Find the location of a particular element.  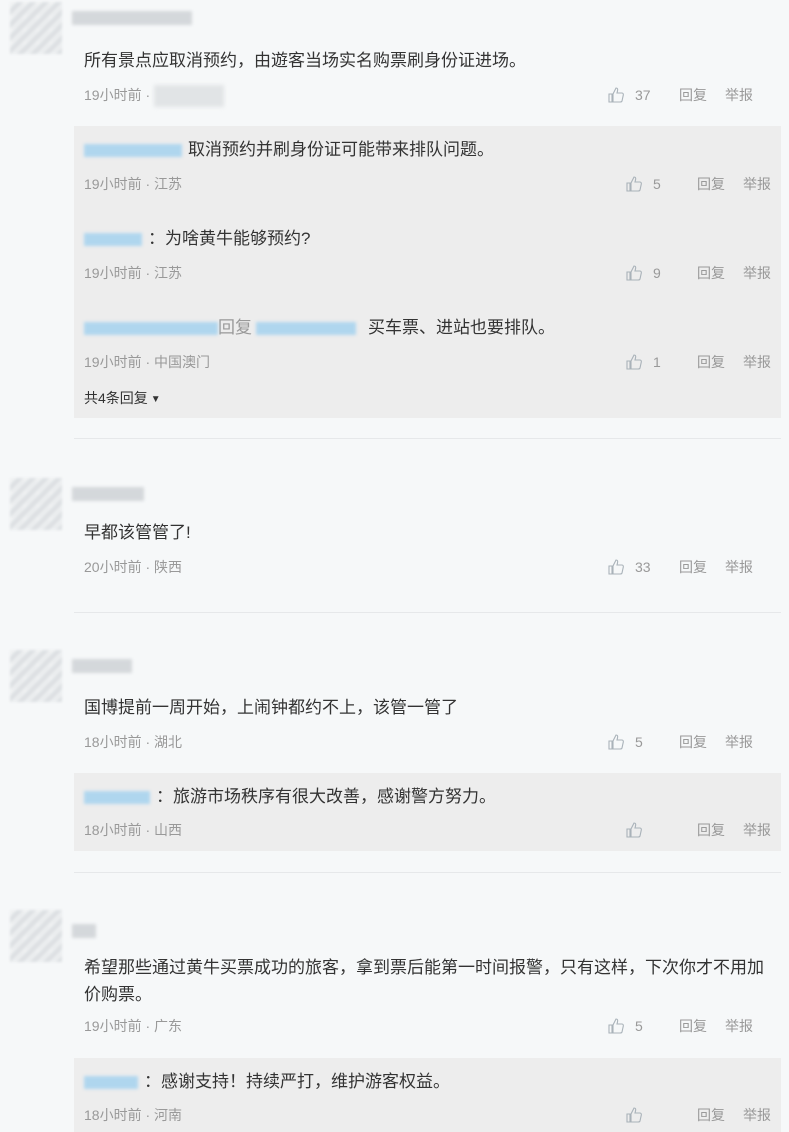

reply-time: 19小时前 · 中国澳门 is located at coordinates (147, 362).